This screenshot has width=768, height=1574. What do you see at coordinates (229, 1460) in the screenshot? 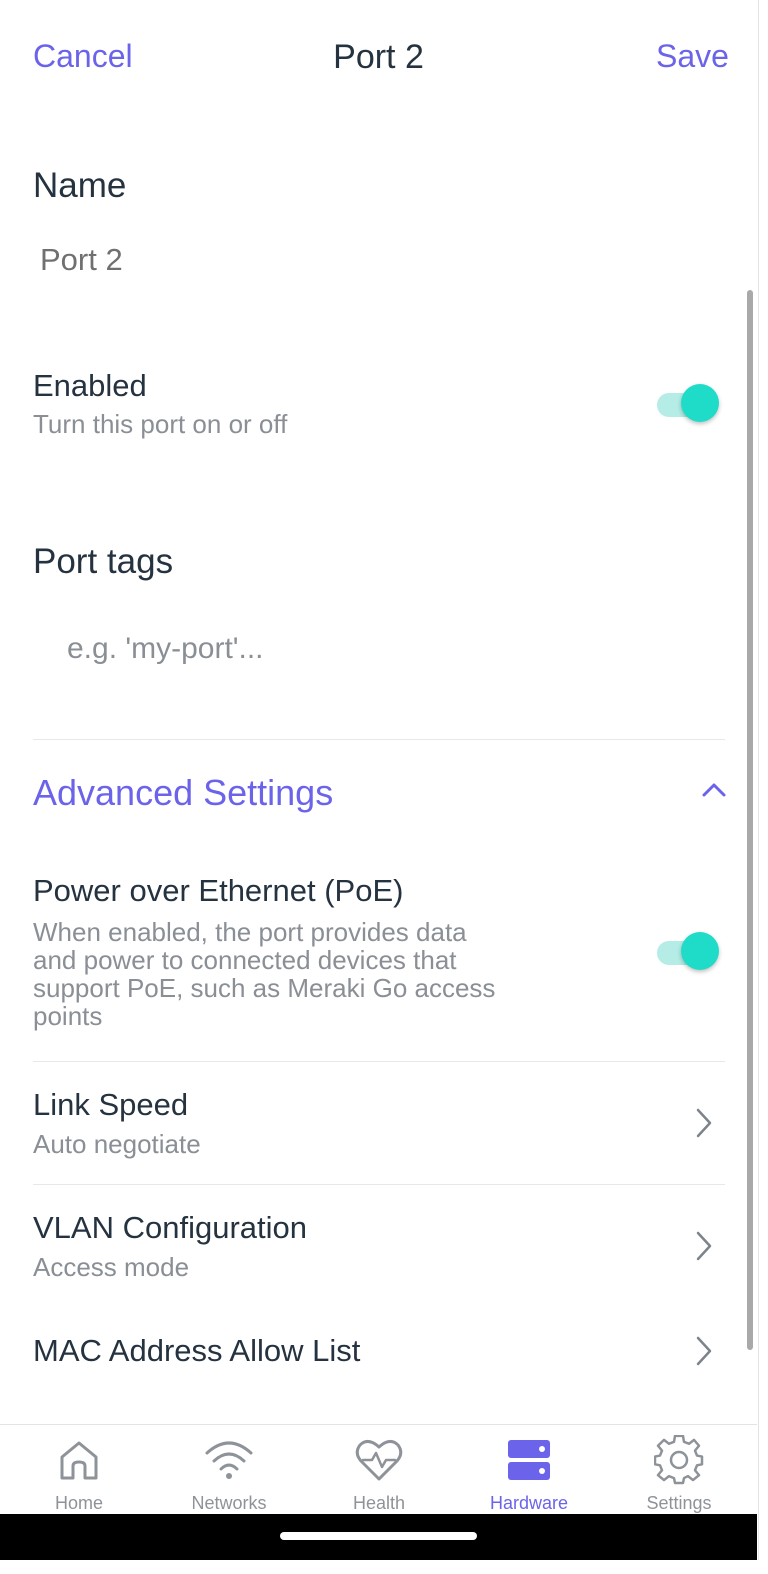
I see `wifi-icon` at bounding box center [229, 1460].